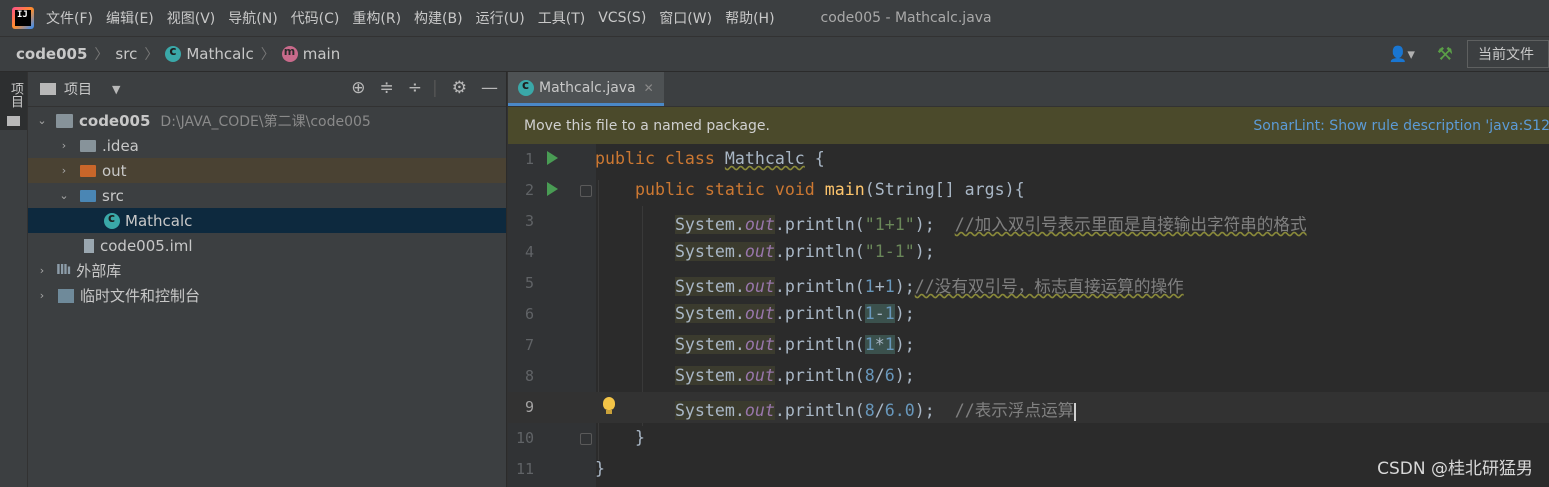  I want to click on code-line: 6 System.out.println(1-1);, so click(1028, 314).